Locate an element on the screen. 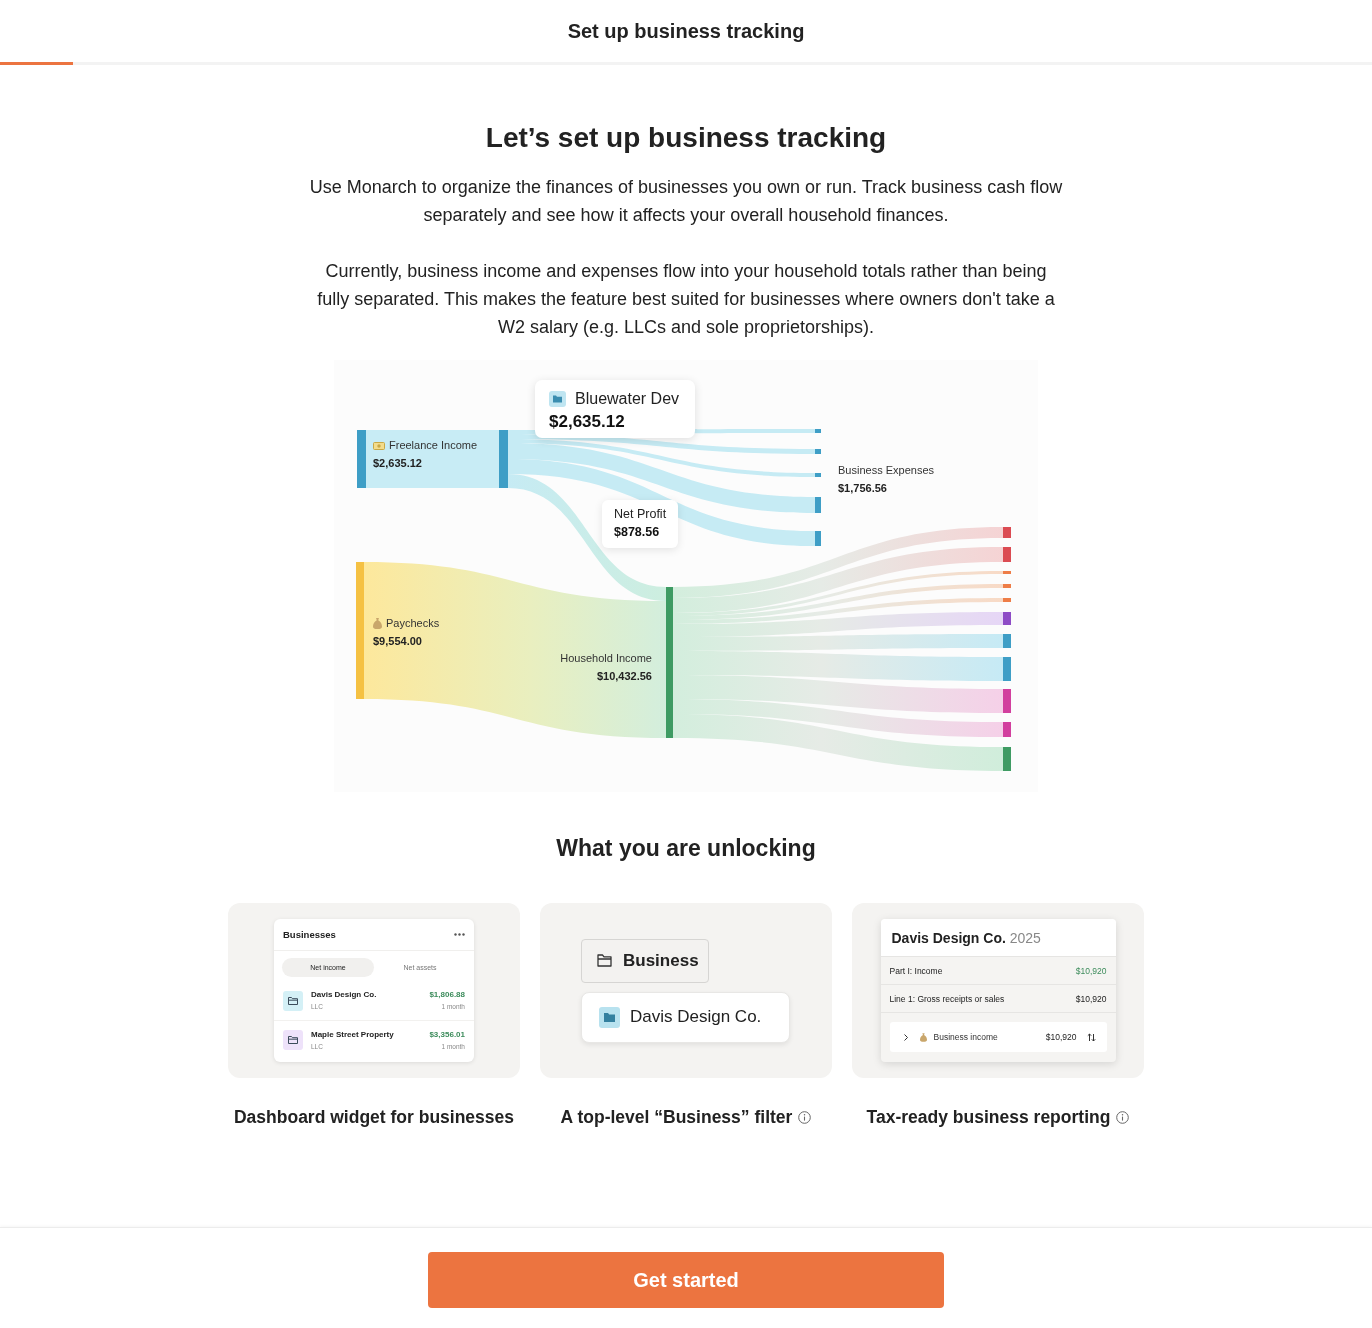  node-label: Business Expenses is located at coordinates (886, 470).